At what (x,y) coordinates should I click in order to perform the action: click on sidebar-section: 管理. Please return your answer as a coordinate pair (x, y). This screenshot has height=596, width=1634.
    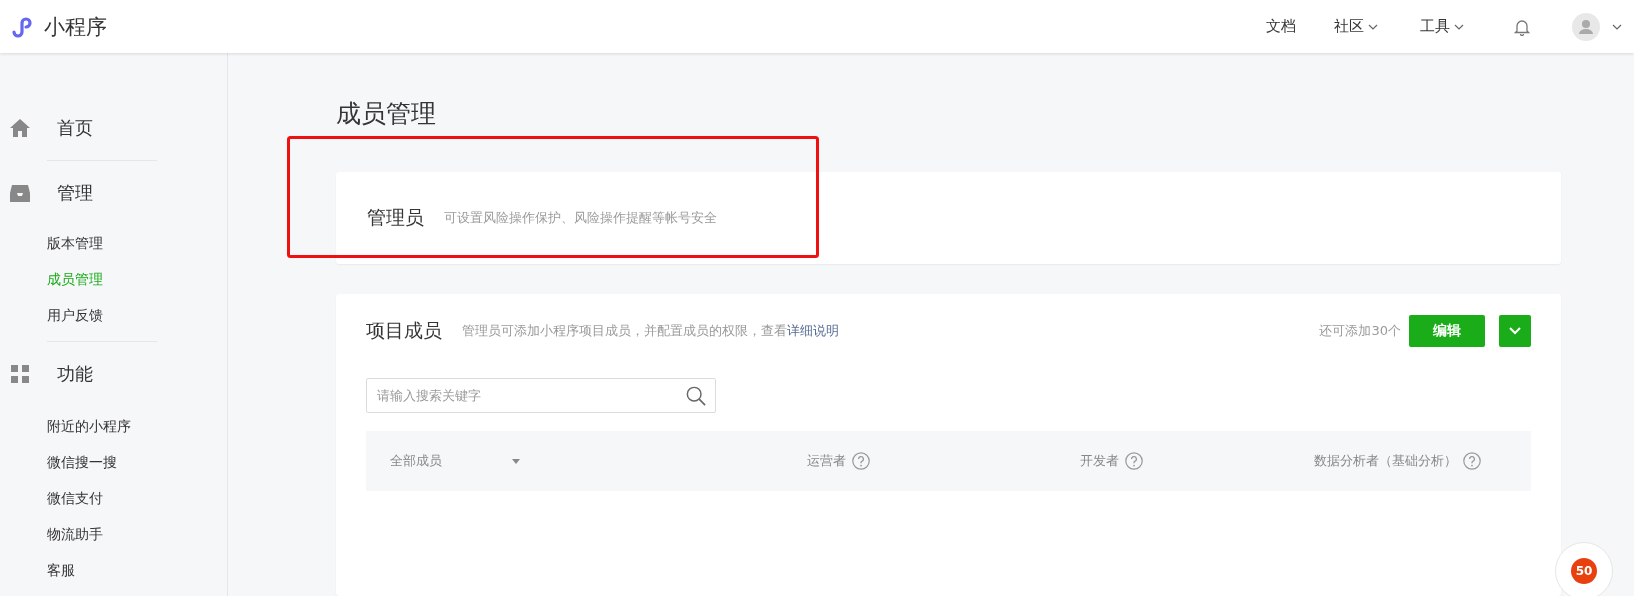
    Looking at the image, I should click on (75, 193).